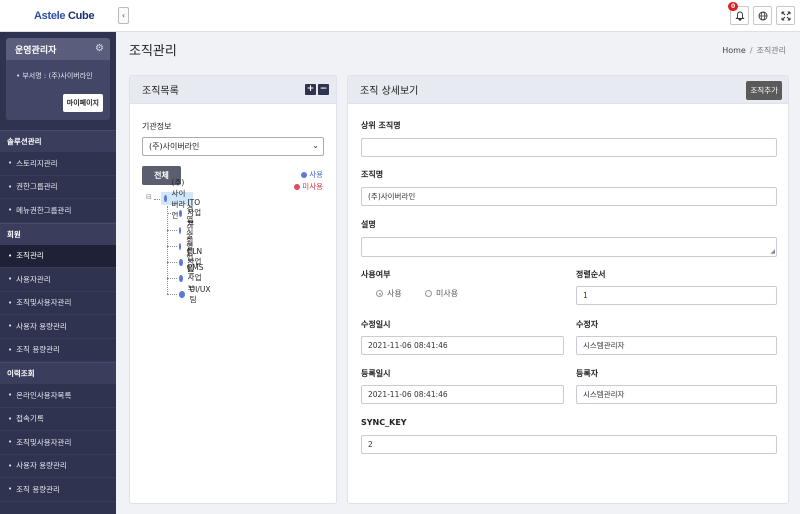  What do you see at coordinates (58, 233) in the screenshot?
I see `menu-section-member: 회원` at bounding box center [58, 233].